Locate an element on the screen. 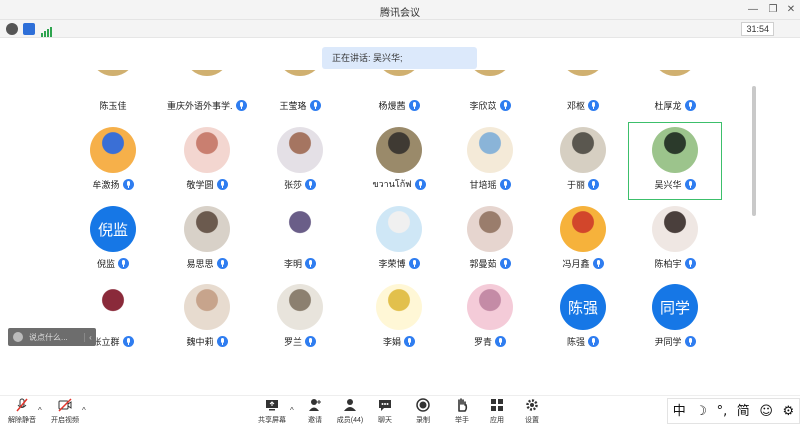 This screenshot has height=427, width=800. emoji-icon is located at coordinates (18, 337).